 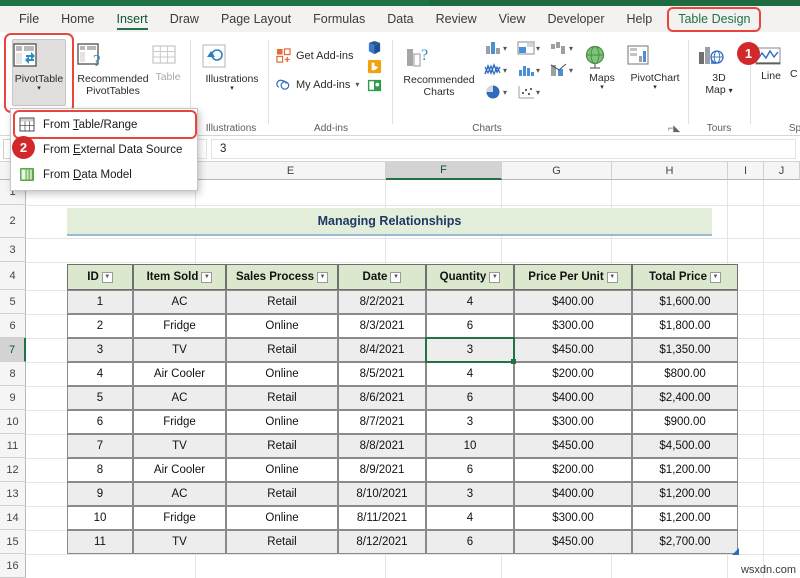 What do you see at coordinates (13, 276) in the screenshot?
I see `row-header-4: 4` at bounding box center [13, 276].